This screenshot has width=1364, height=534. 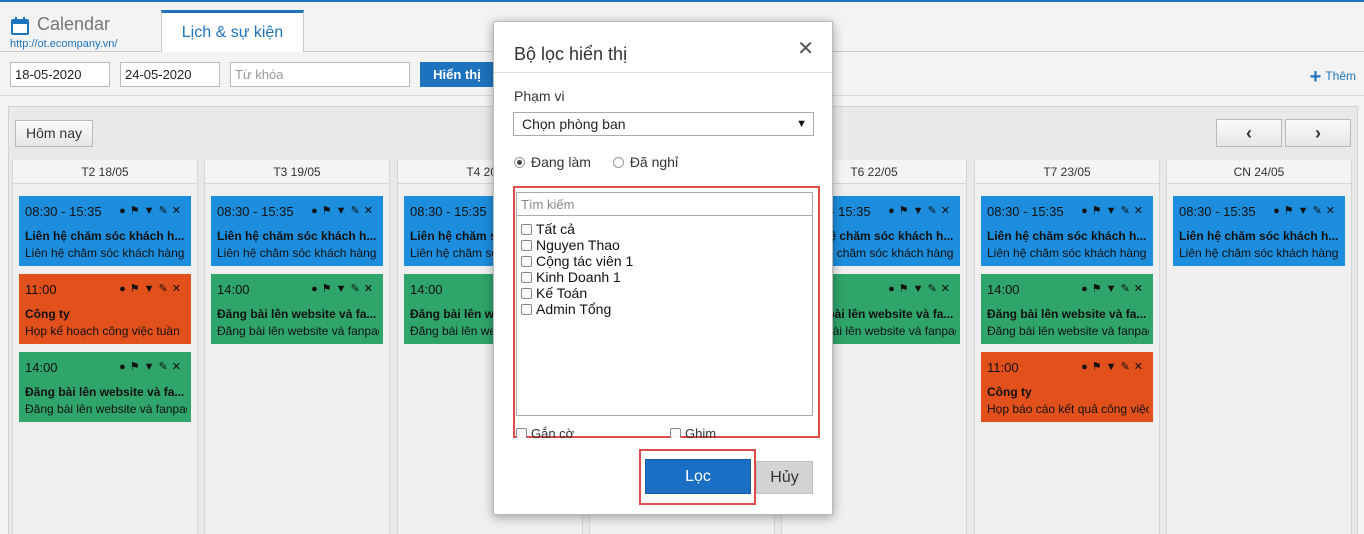 What do you see at coordinates (664, 204) in the screenshot?
I see `member-search-input` at bounding box center [664, 204].